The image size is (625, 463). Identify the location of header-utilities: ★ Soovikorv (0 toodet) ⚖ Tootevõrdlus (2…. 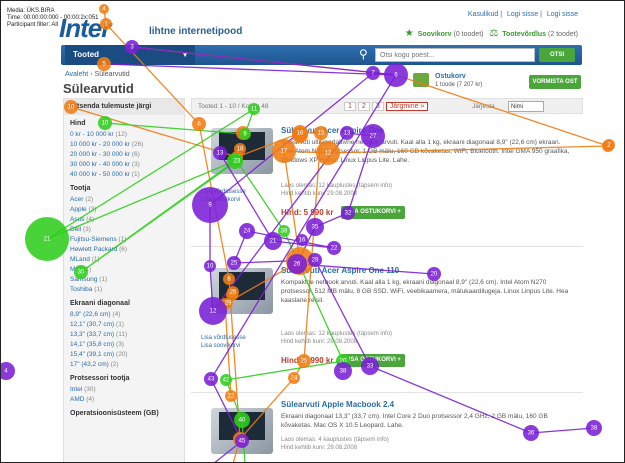
(491, 33).